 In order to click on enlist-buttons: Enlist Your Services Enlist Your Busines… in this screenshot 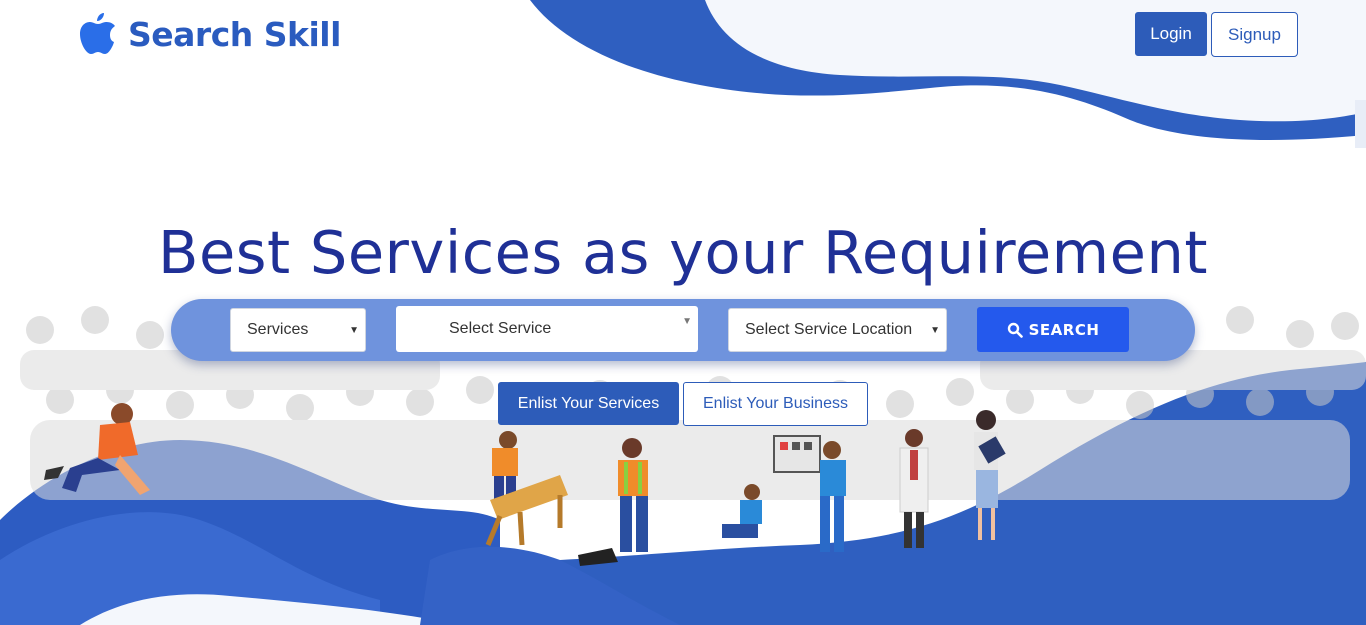, I will do `click(683, 404)`.